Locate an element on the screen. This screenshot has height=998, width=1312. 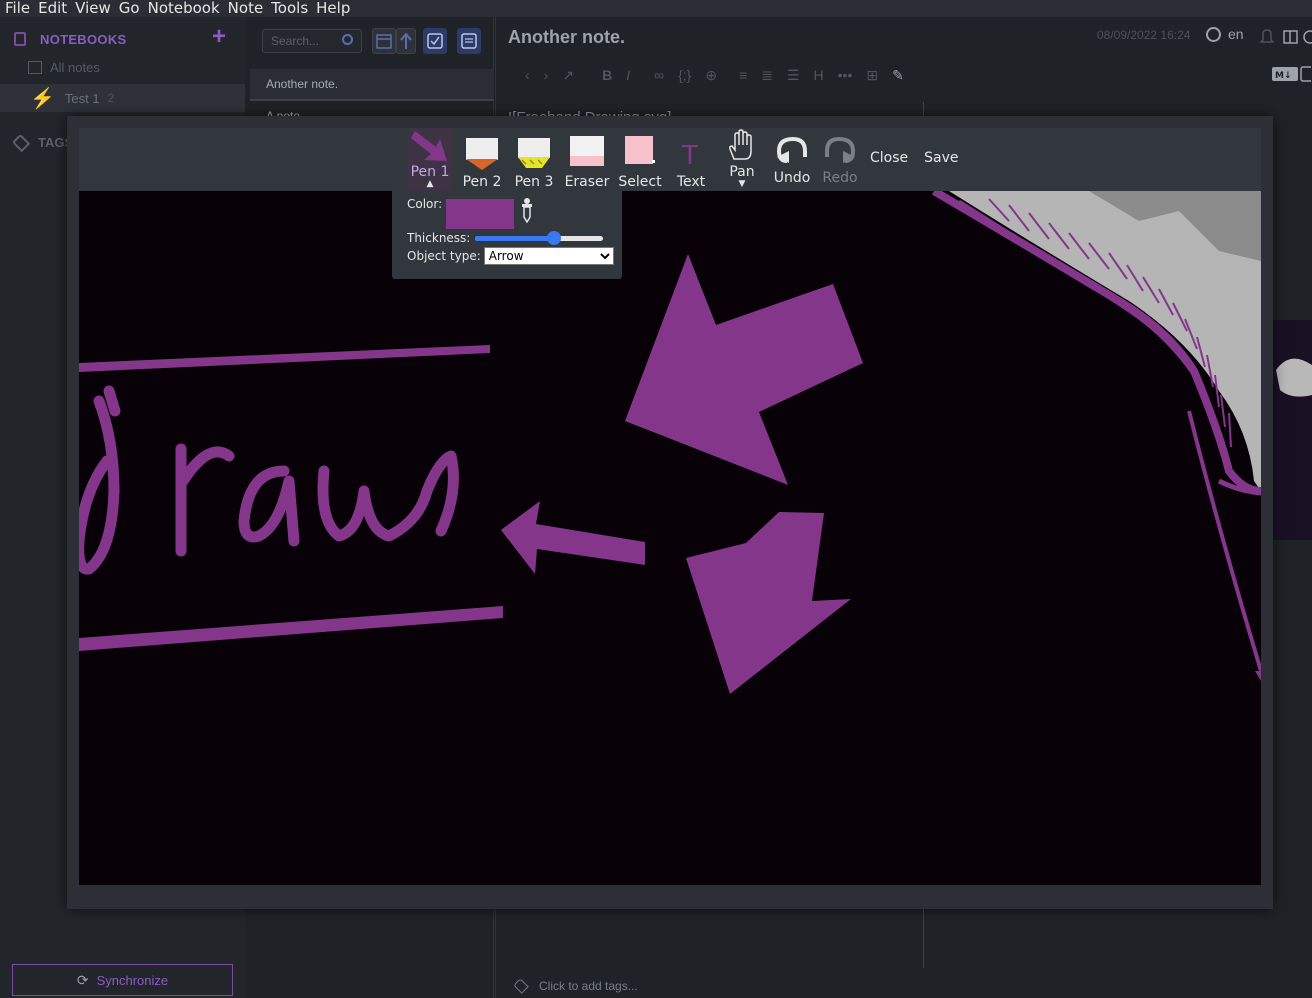
notebooks-header: NOTEBOOKS is located at coordinates (69, 39).